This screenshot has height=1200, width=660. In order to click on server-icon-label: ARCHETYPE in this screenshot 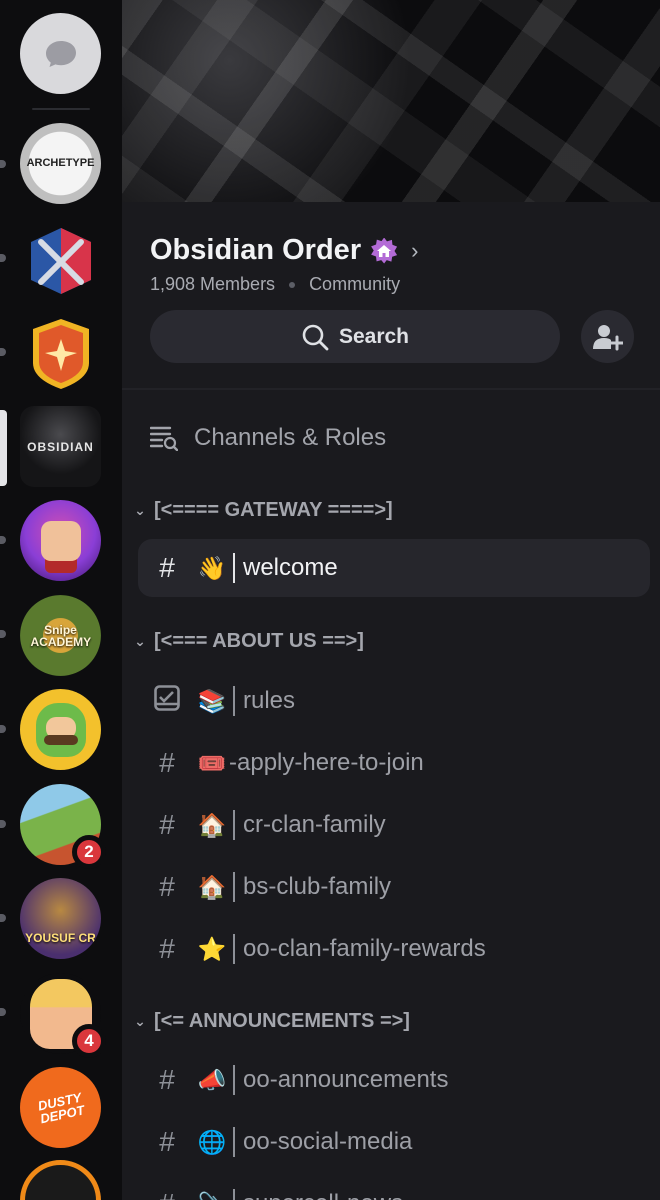, I will do `click(60, 163)`.